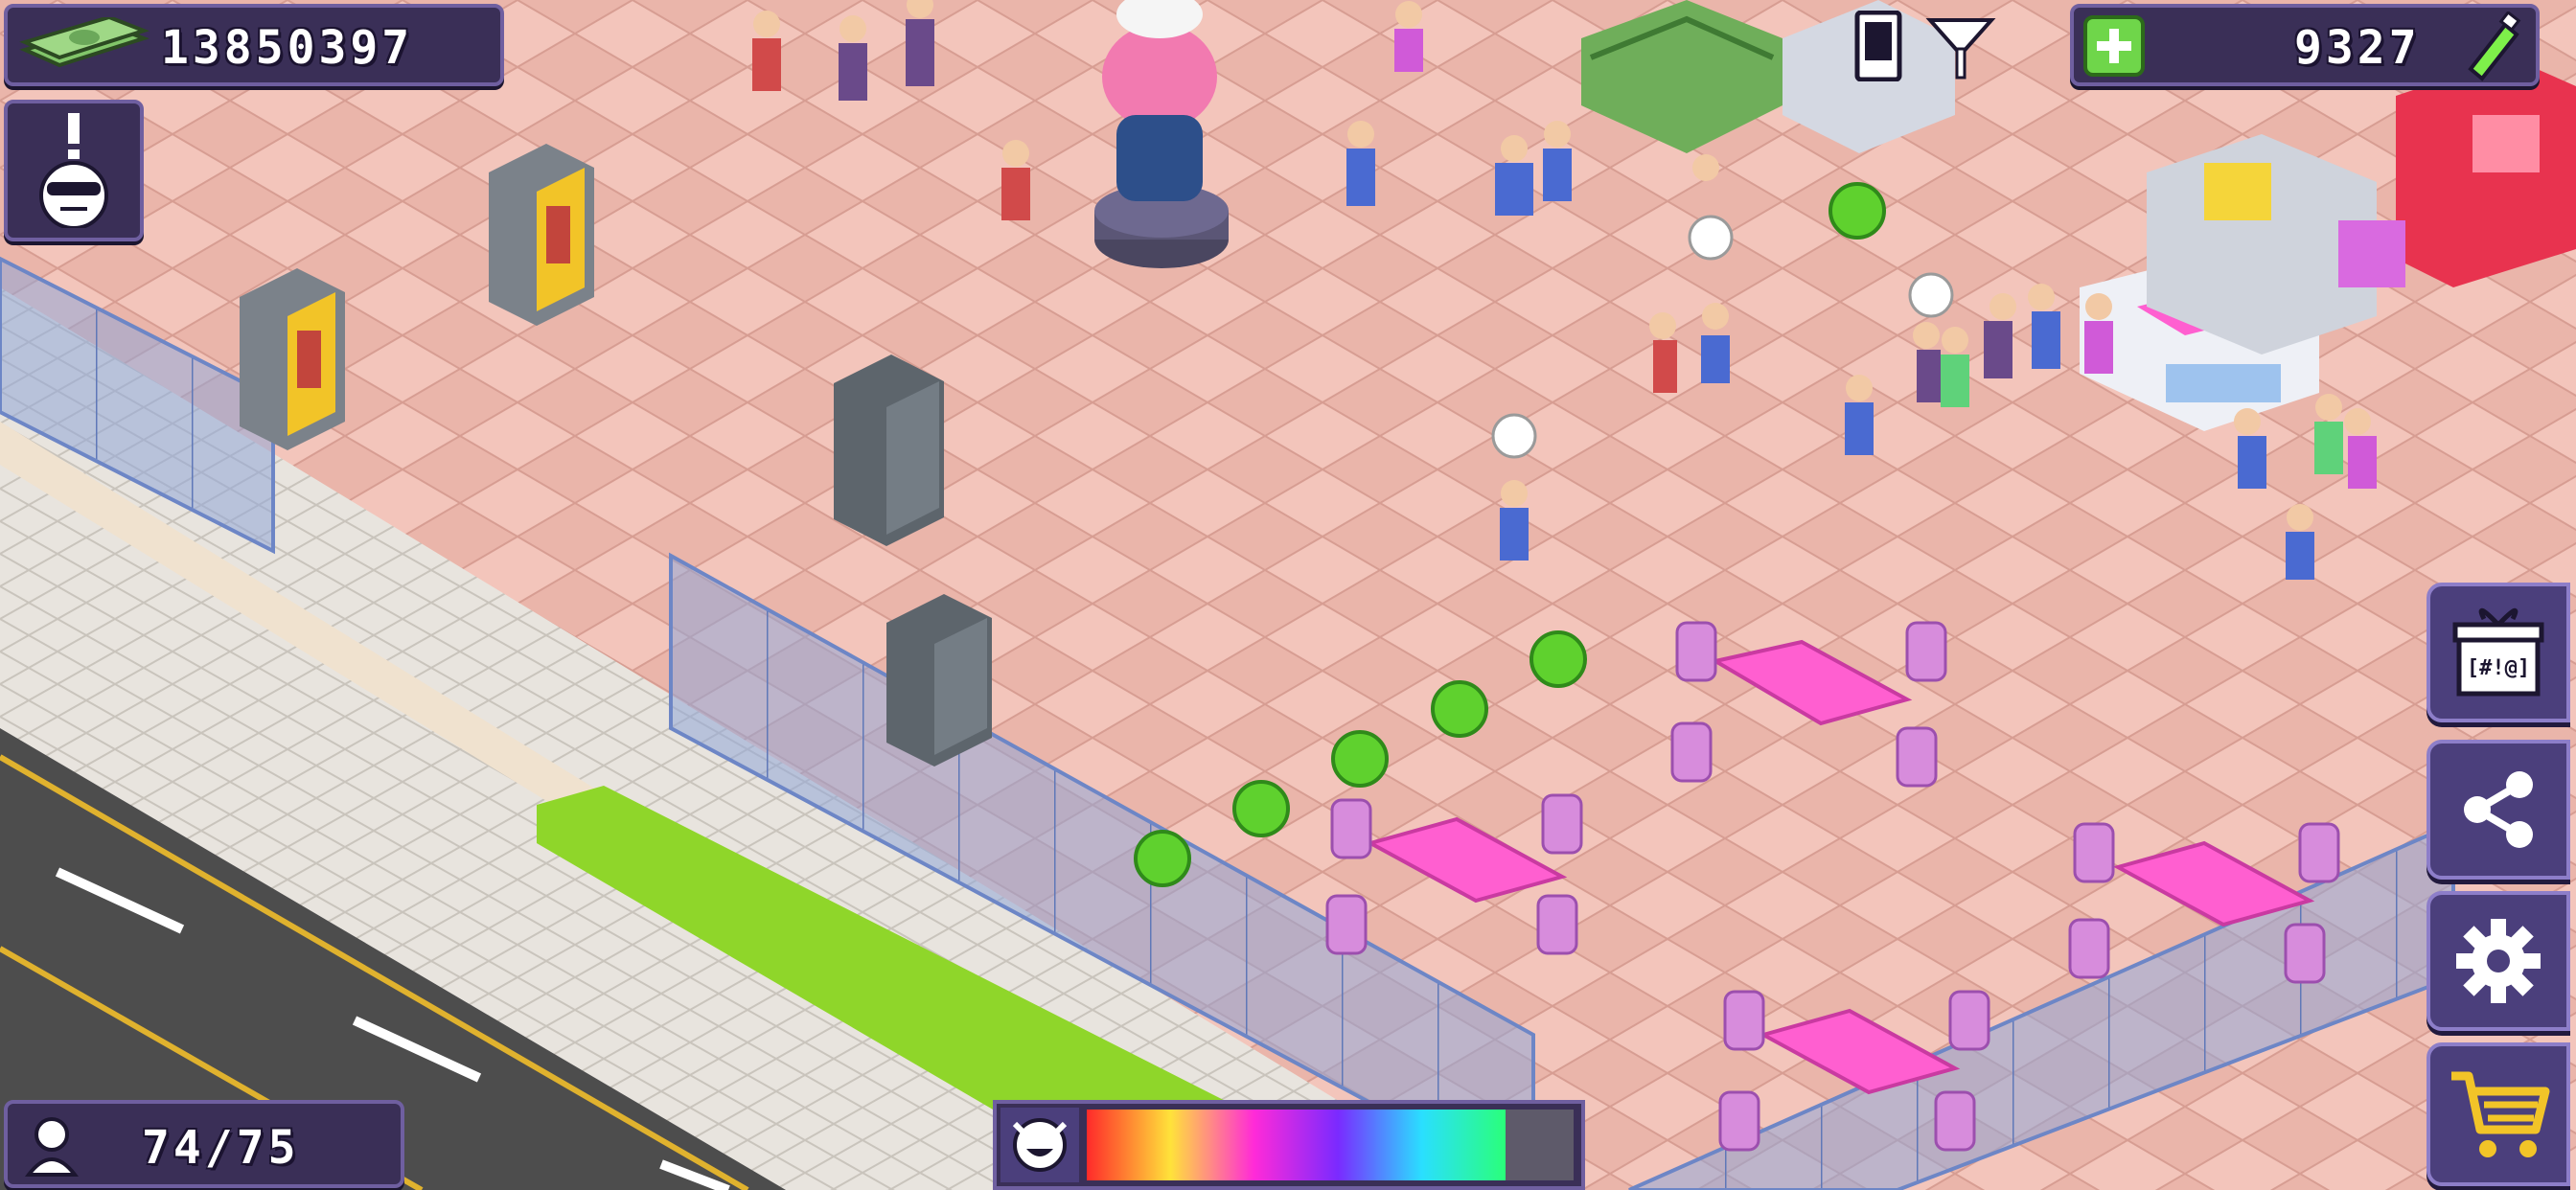 The height and width of the screenshot is (1190, 2576). Describe the element at coordinates (221, 1148) in the screenshot. I see `population-value: 74/75` at that location.